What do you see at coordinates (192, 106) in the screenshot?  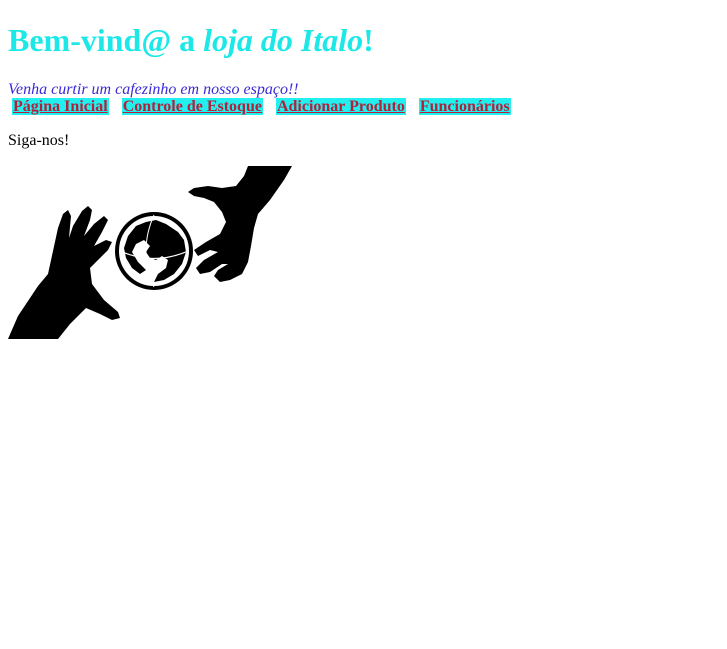 I see `nav-link-stock-control: Controle de Estoque` at bounding box center [192, 106].